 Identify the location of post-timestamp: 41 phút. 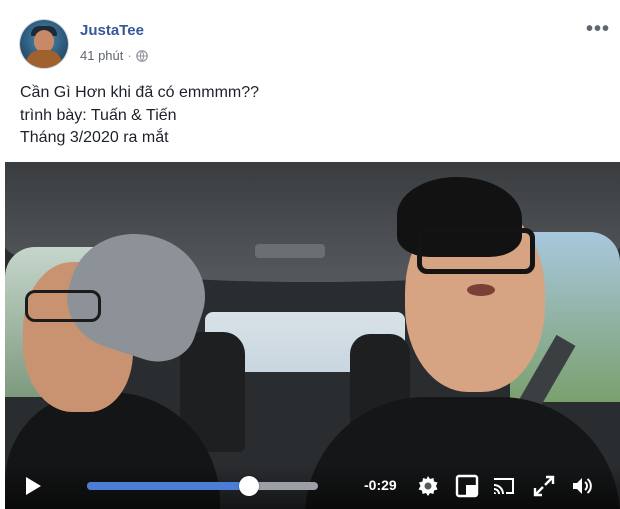
(101, 55).